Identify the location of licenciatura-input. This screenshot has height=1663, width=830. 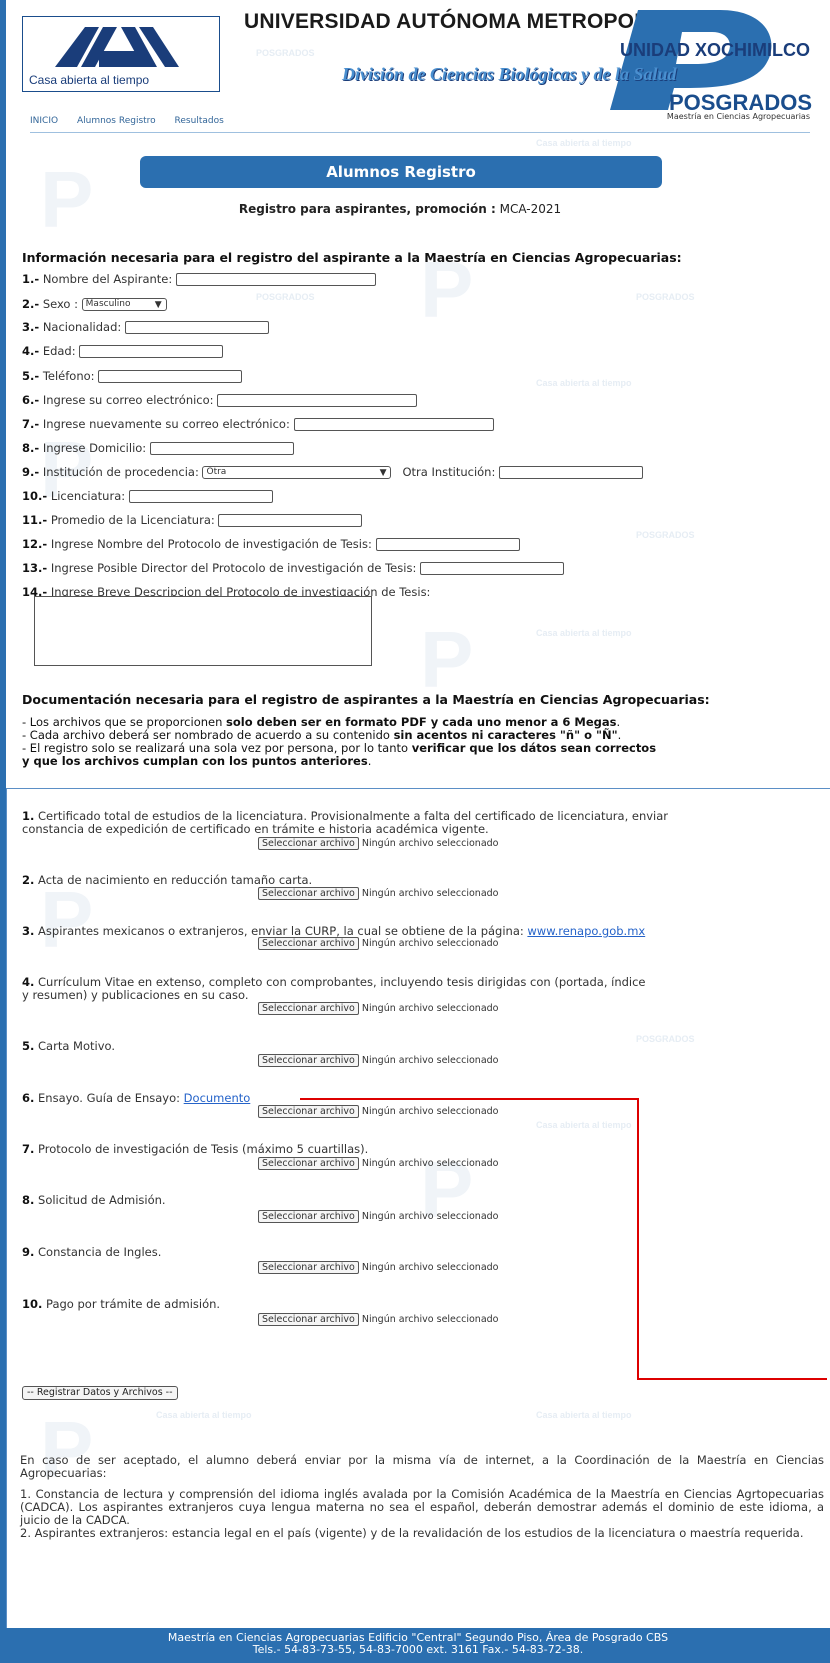
(200, 496).